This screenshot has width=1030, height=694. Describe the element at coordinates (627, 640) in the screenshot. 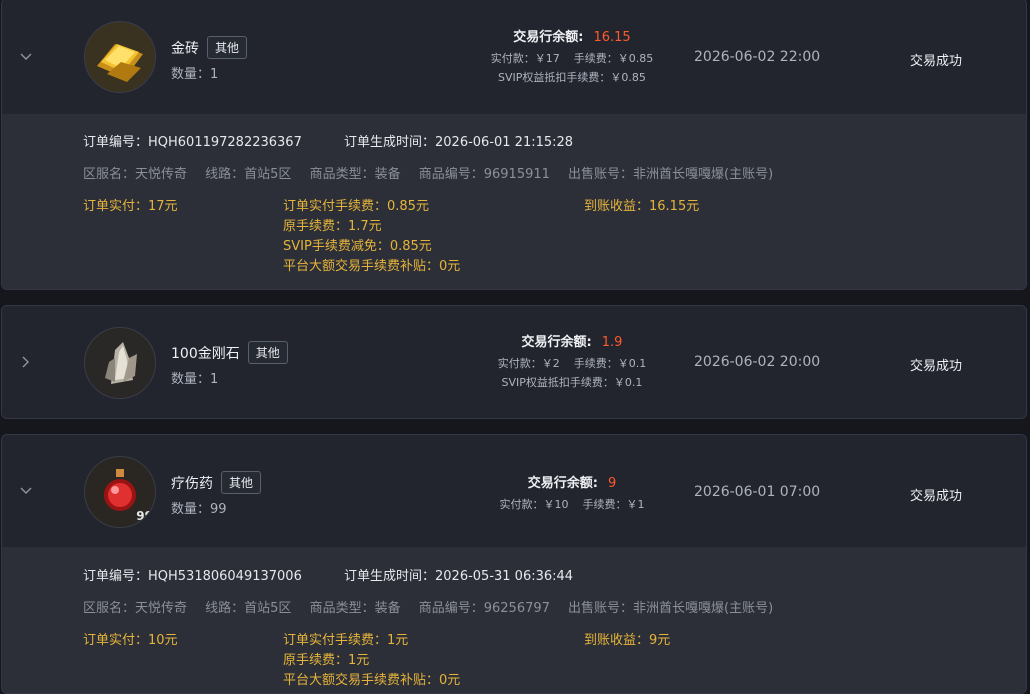

I see `income: 到账收益：9元` at that location.